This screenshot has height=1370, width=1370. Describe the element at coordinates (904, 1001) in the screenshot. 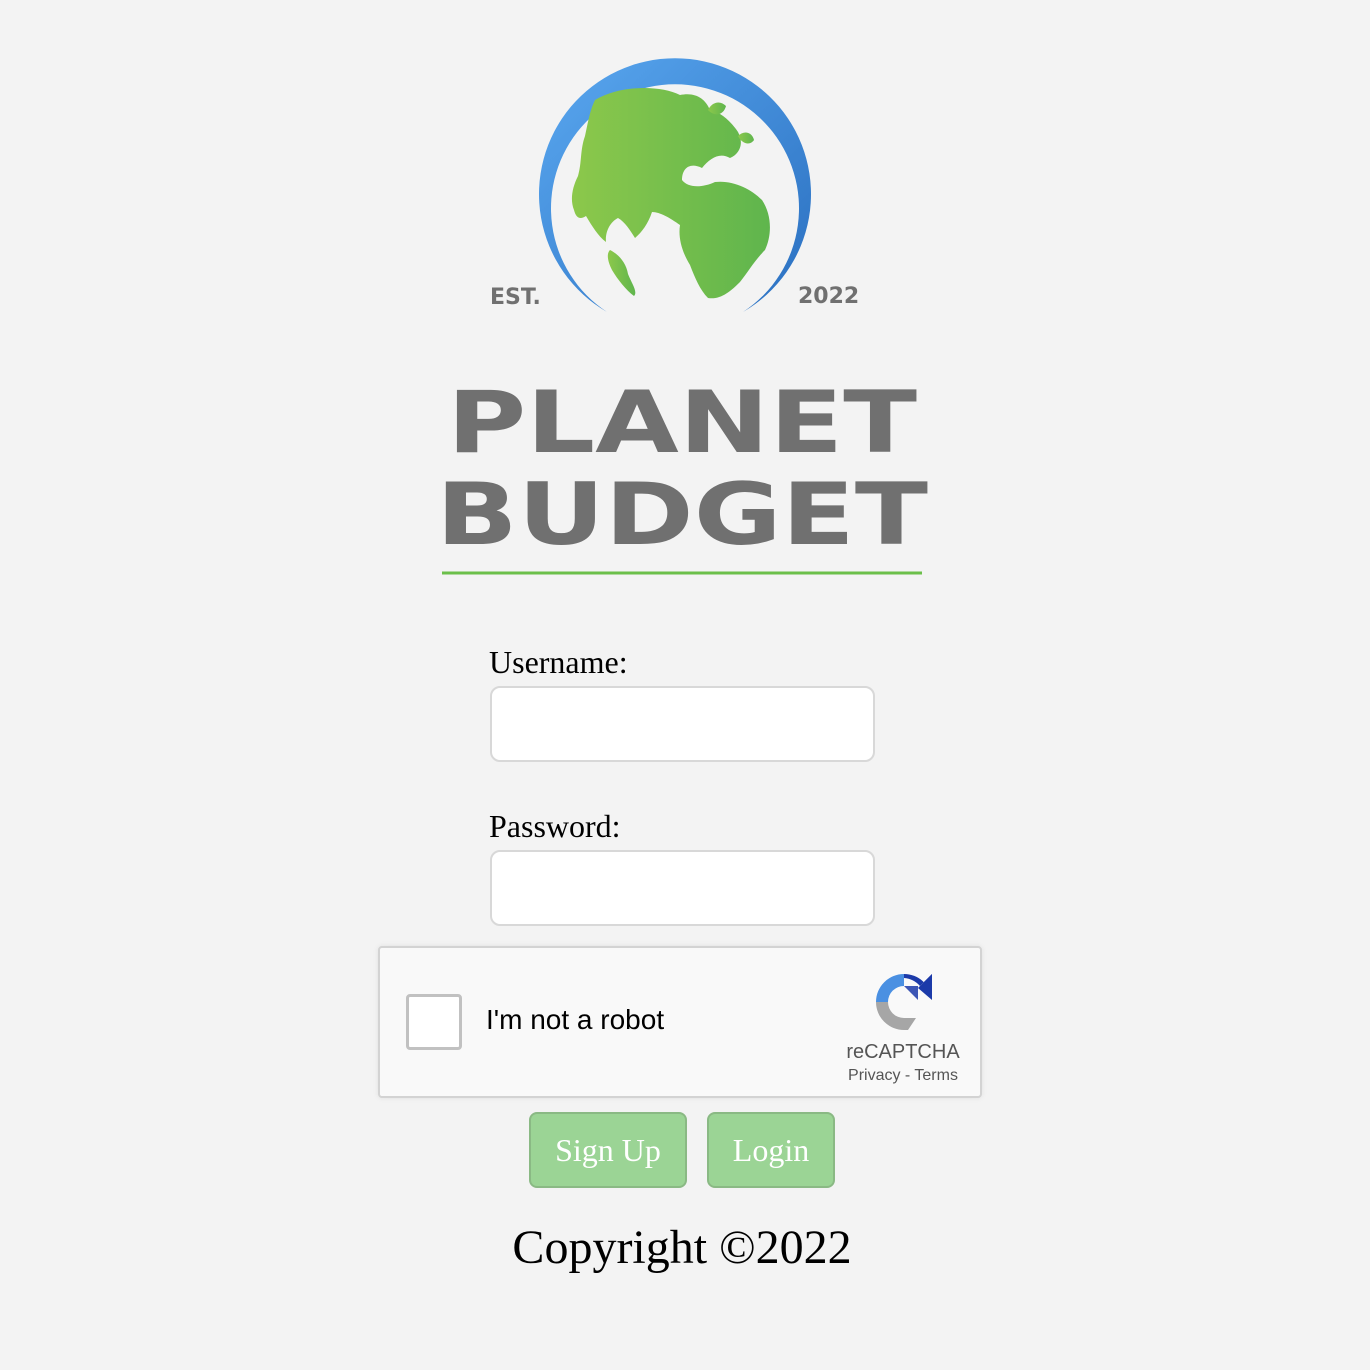

I see `recaptcha-logo-icon` at that location.